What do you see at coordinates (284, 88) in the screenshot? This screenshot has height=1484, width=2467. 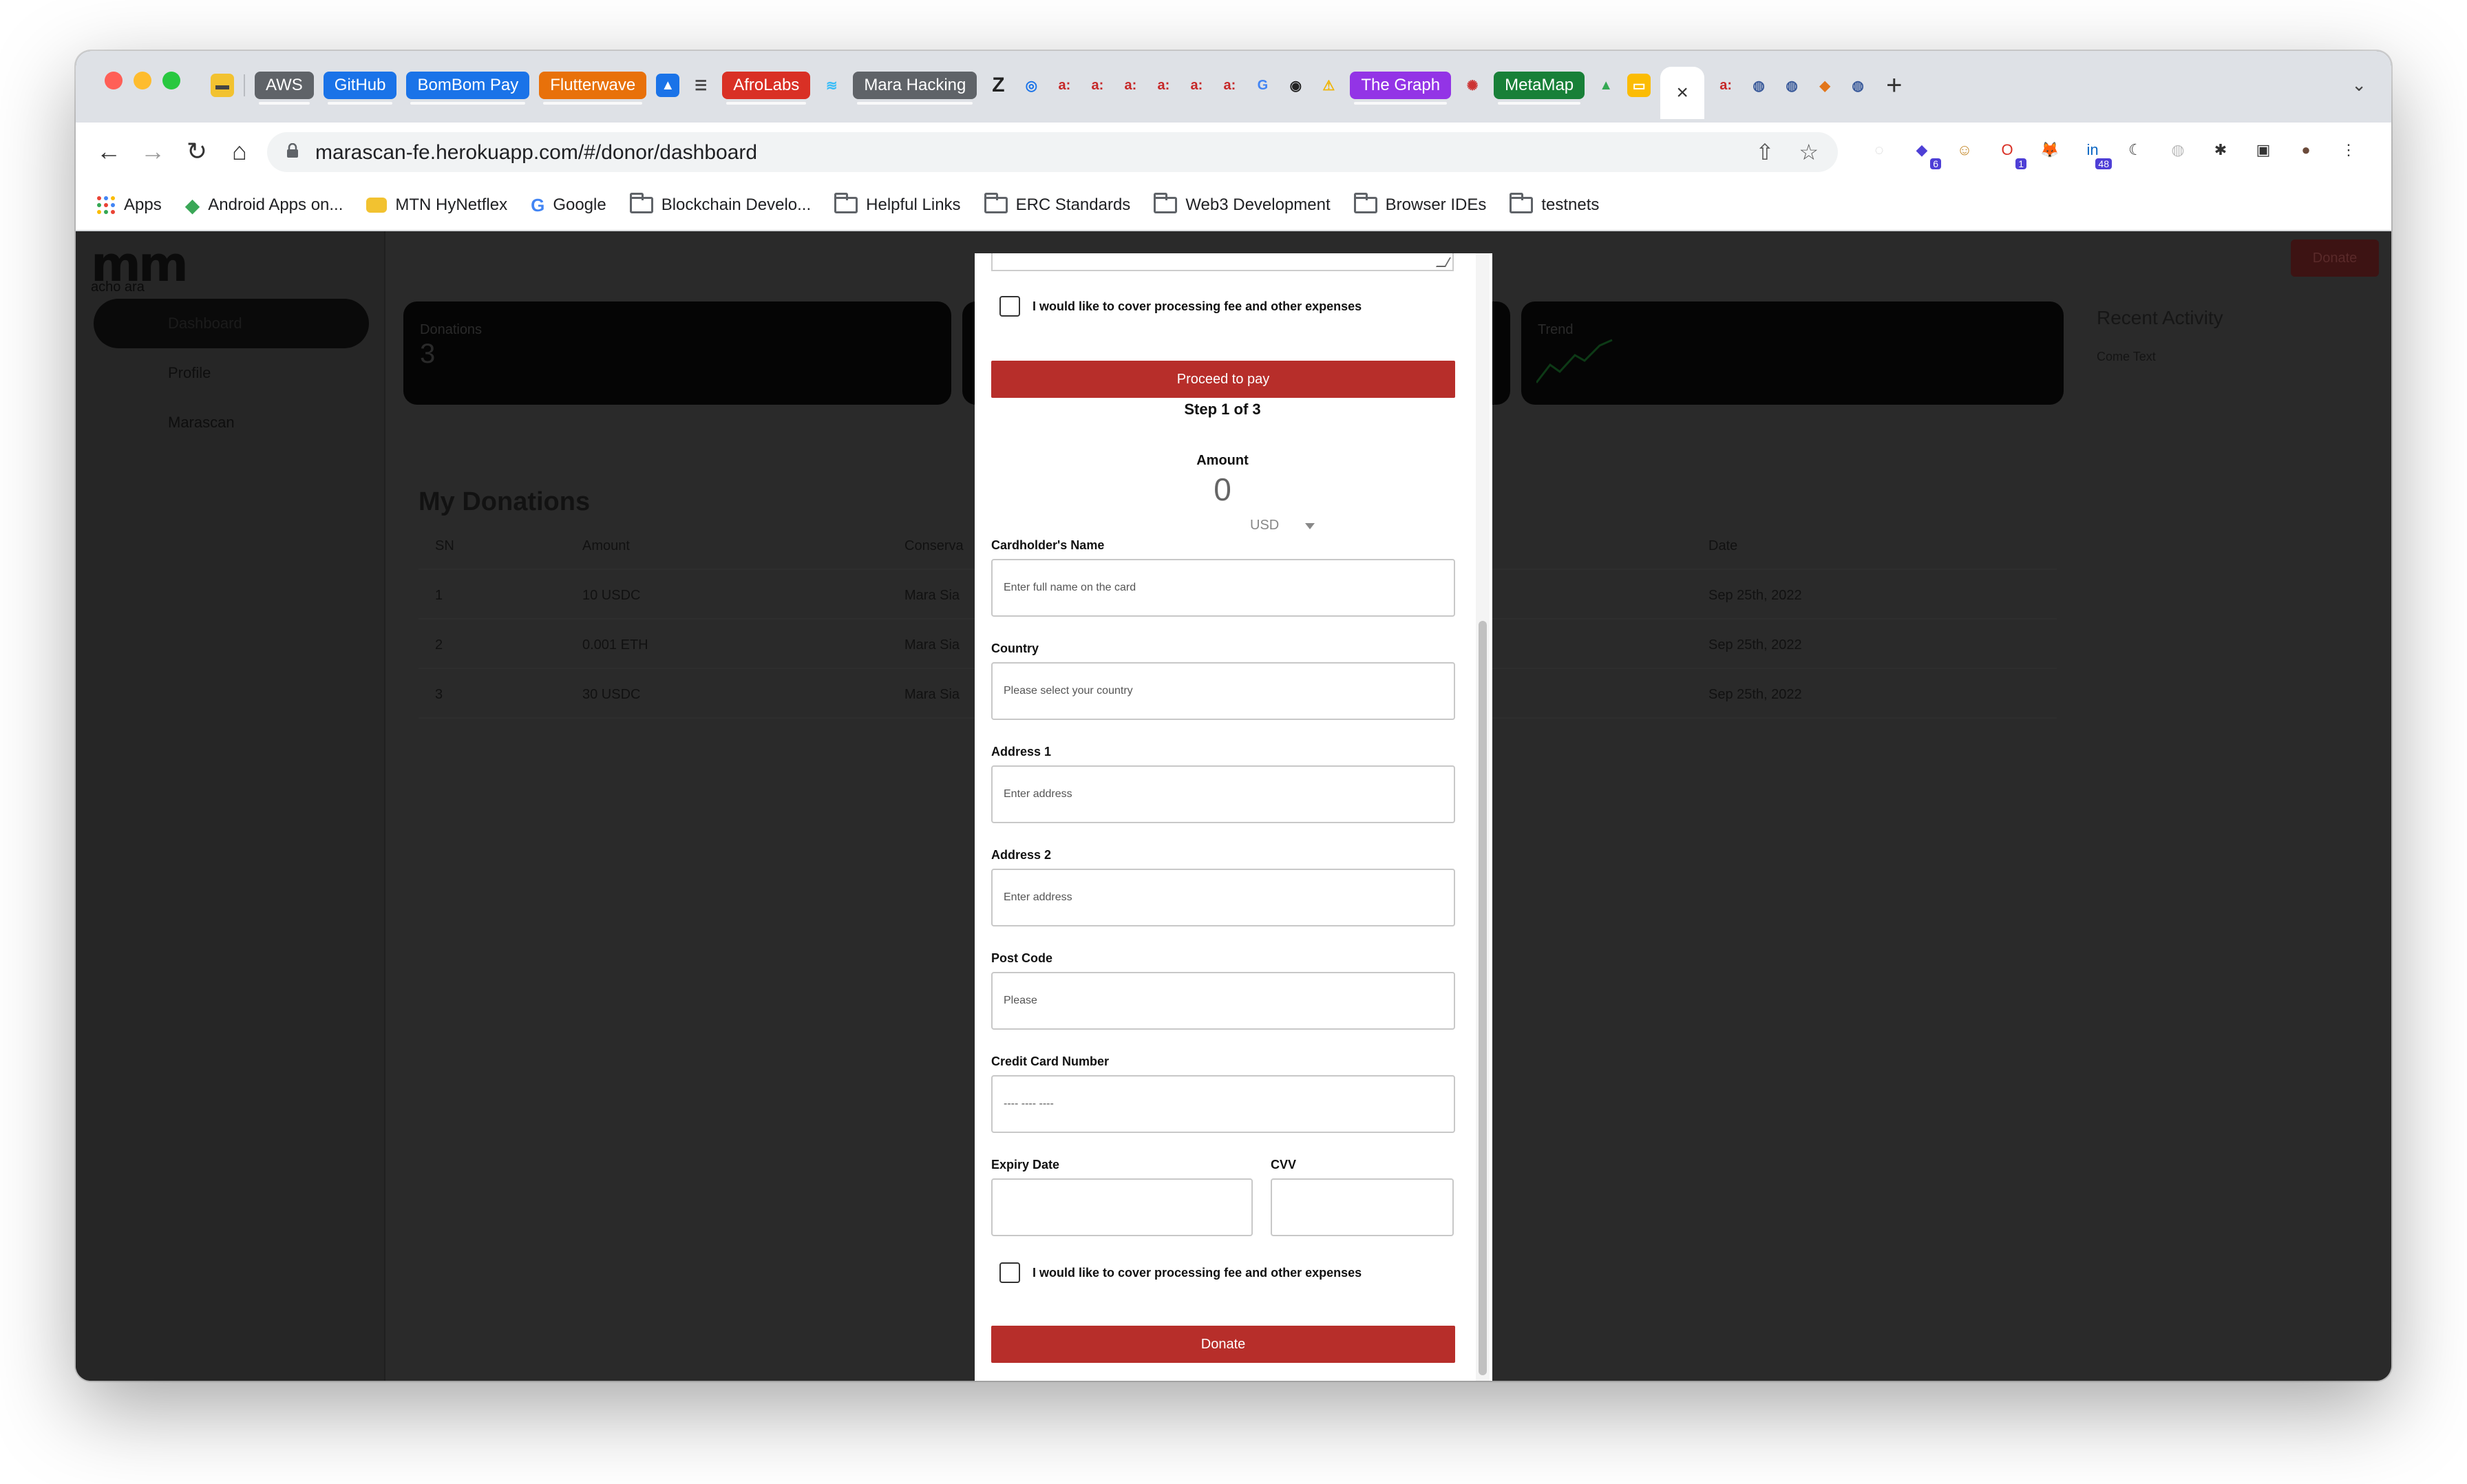 I see `tab-group-aws: AWS` at bounding box center [284, 88].